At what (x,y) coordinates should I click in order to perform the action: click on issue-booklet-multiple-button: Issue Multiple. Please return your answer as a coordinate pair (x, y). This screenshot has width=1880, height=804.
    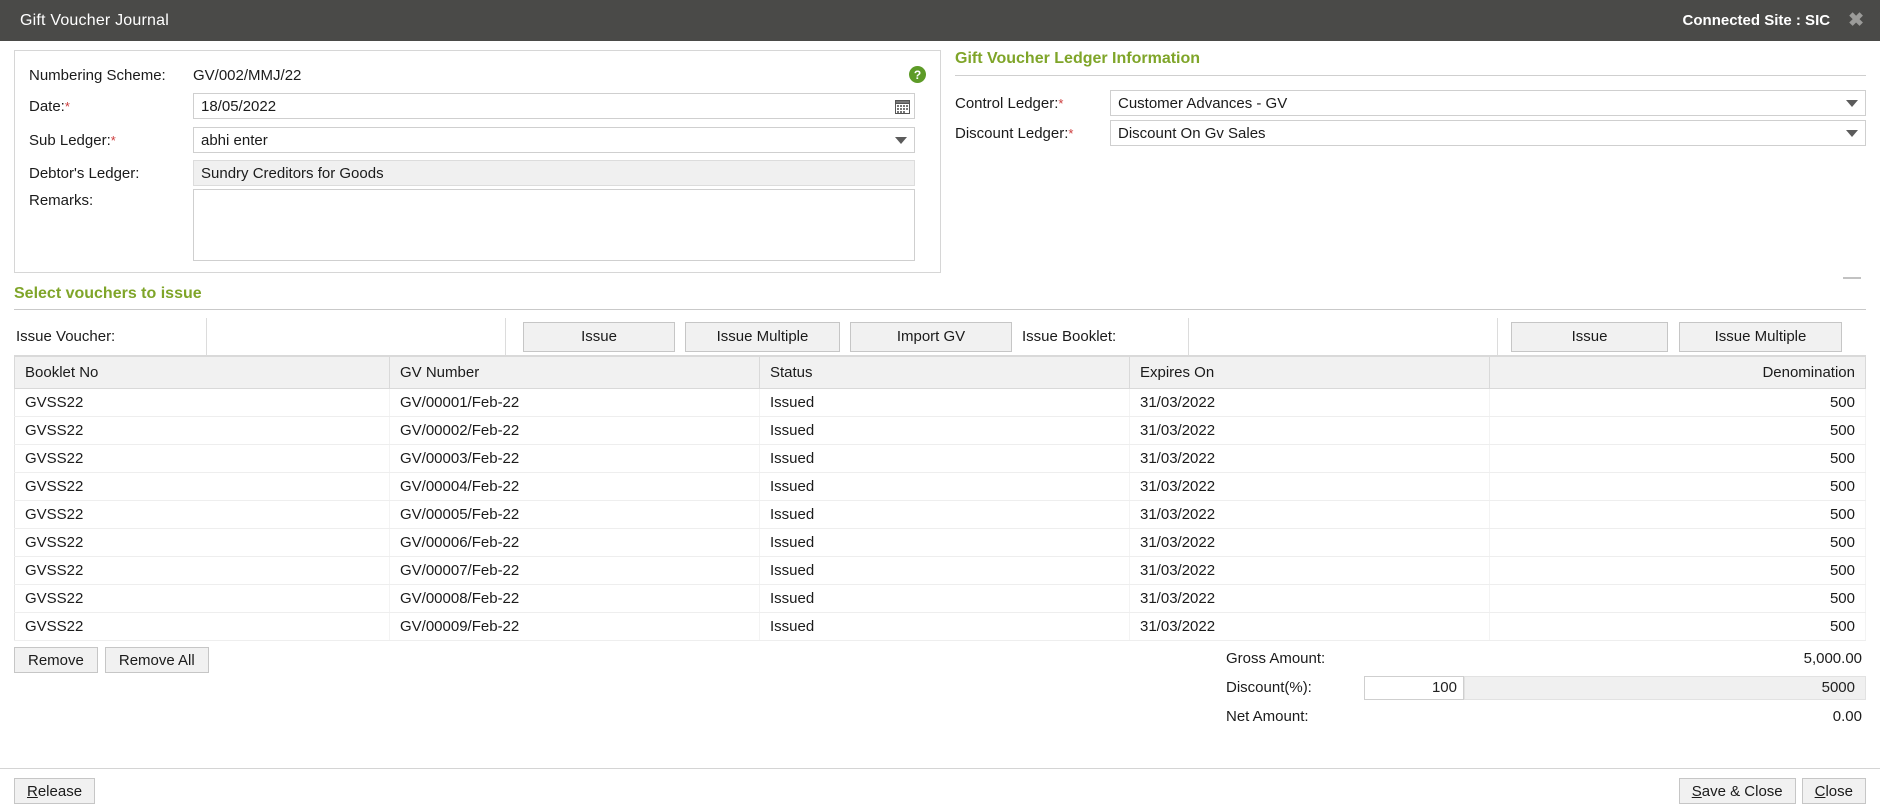
    Looking at the image, I should click on (1760, 336).